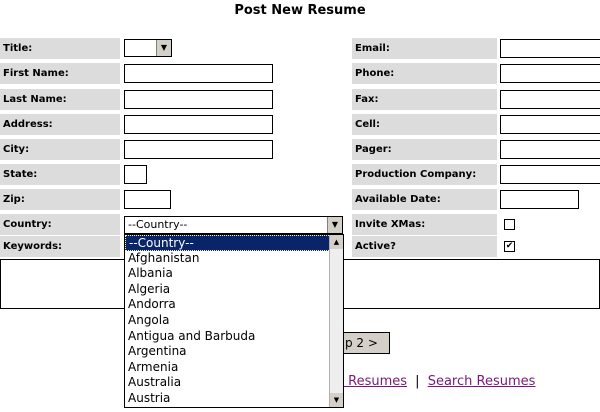 This screenshot has height=412, width=600. I want to click on cell-input, so click(550, 124).